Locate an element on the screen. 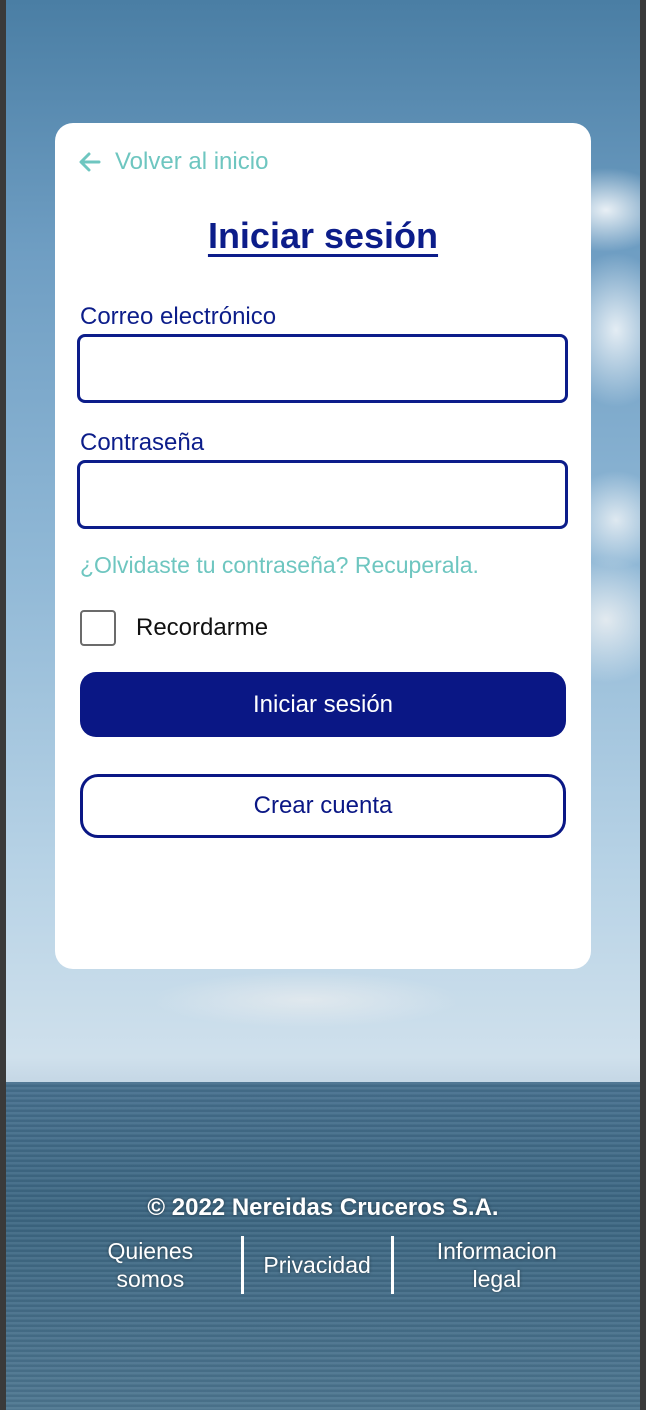 Image resolution: width=646 pixels, height=1410 pixels. footer-link-about-line1: Quienes is located at coordinates (150, 1251).